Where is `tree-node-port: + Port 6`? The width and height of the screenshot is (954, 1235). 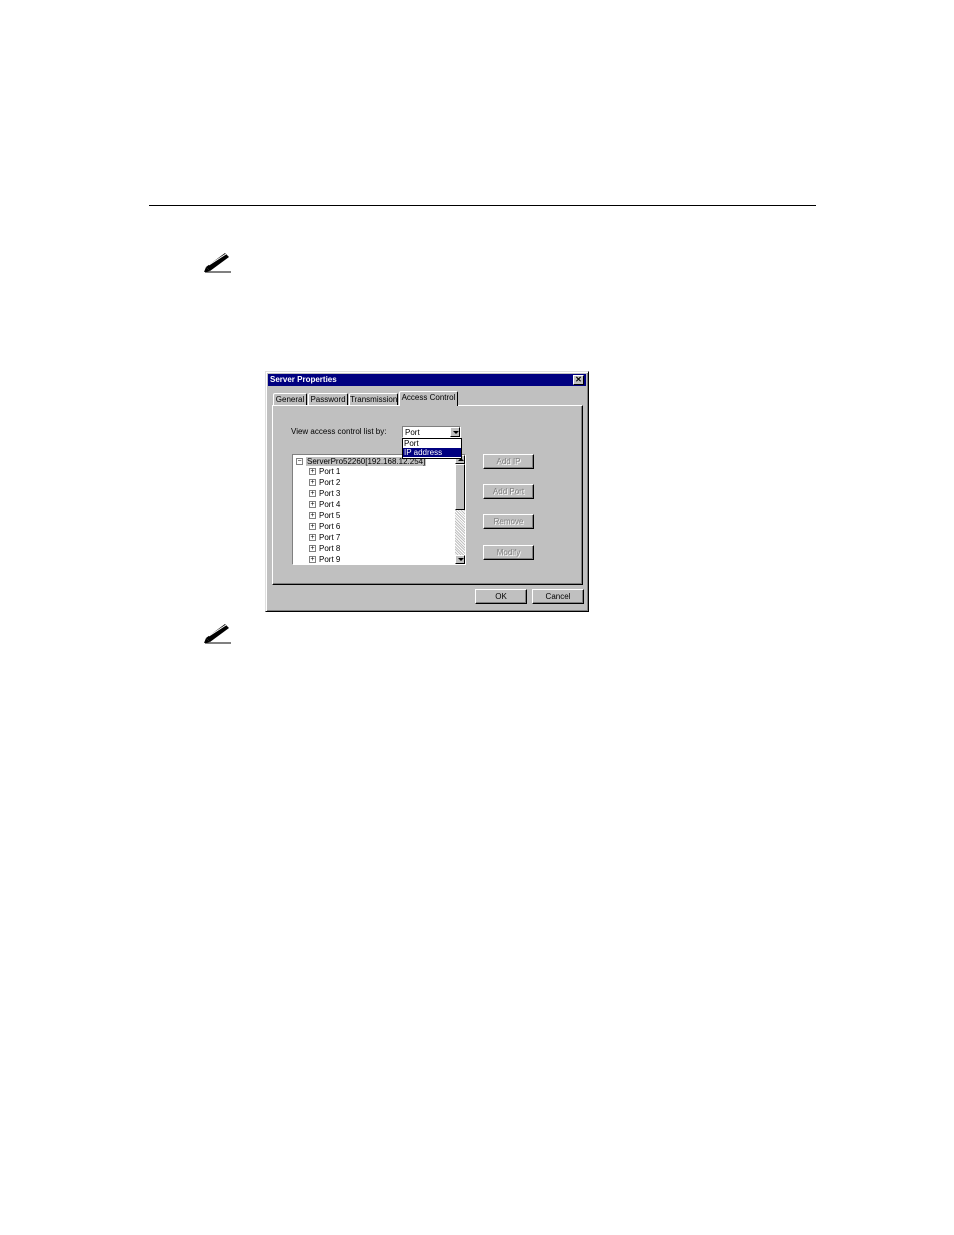 tree-node-port: + Port 6 is located at coordinates (324, 526).